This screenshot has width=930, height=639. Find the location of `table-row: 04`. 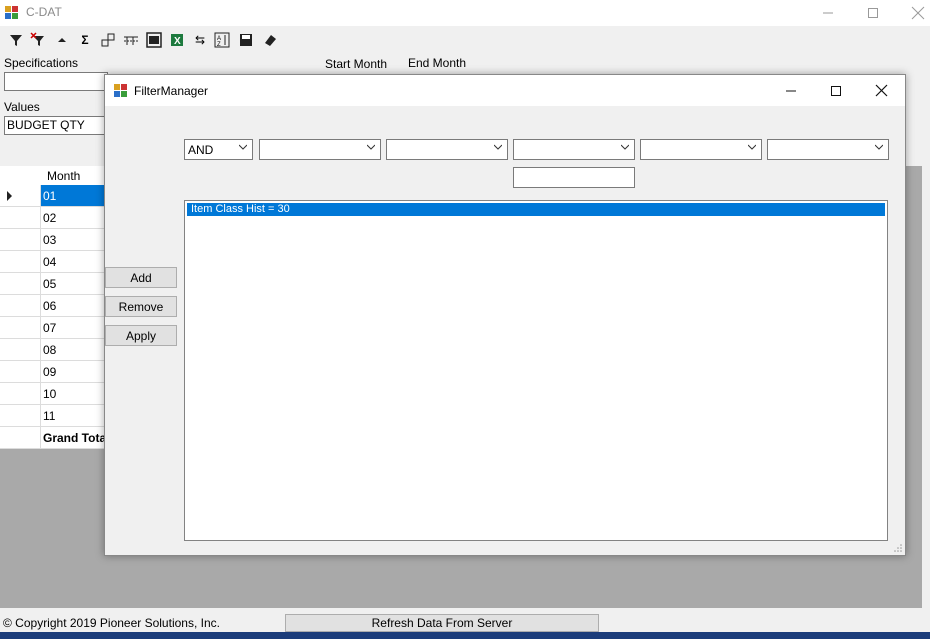

table-row: 04 is located at coordinates (55, 262).